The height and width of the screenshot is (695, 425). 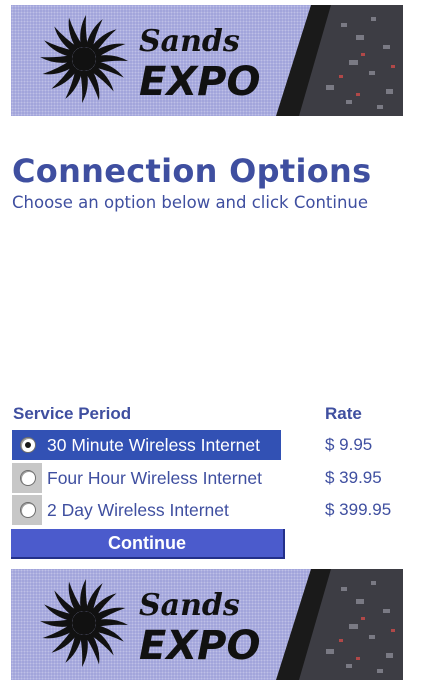 I want to click on radio-button-30-minute, so click(x=28, y=445).